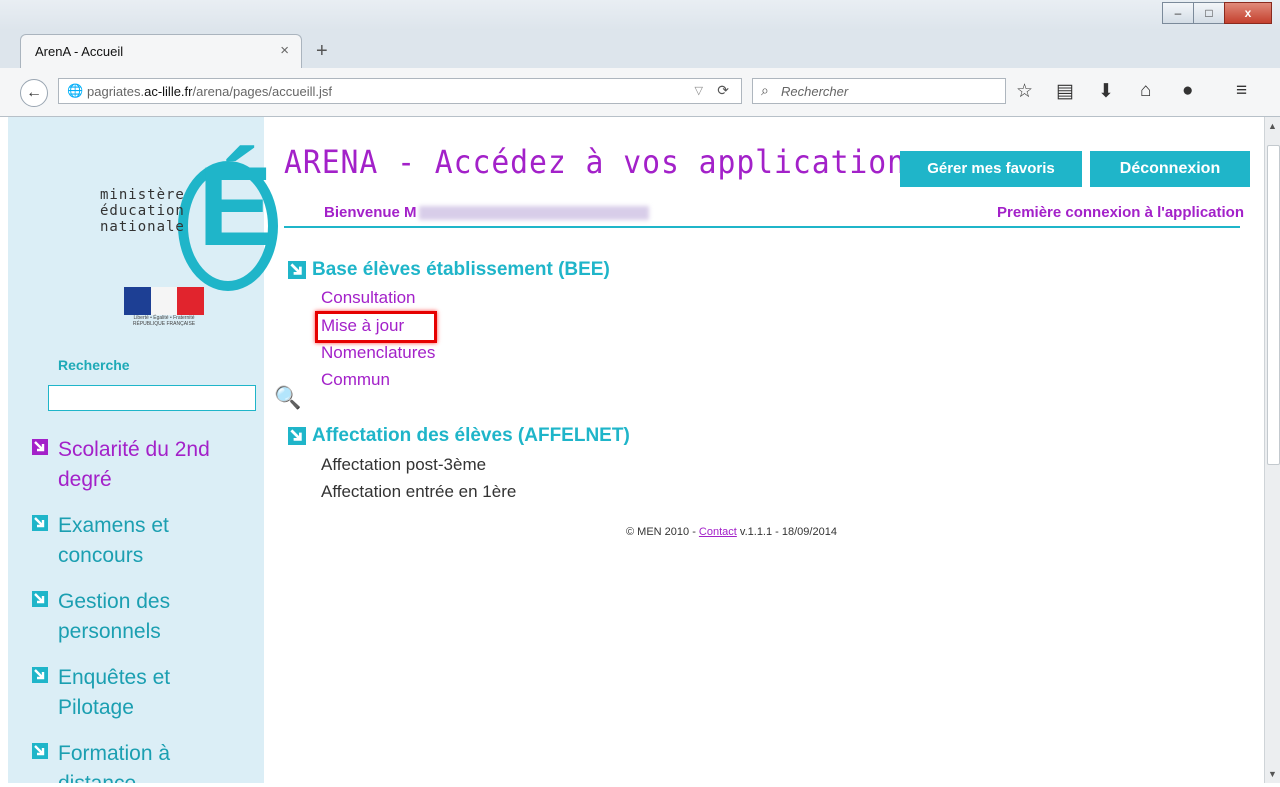 The width and height of the screenshot is (1280, 787). I want to click on app-link-commun: Commun, so click(355, 380).